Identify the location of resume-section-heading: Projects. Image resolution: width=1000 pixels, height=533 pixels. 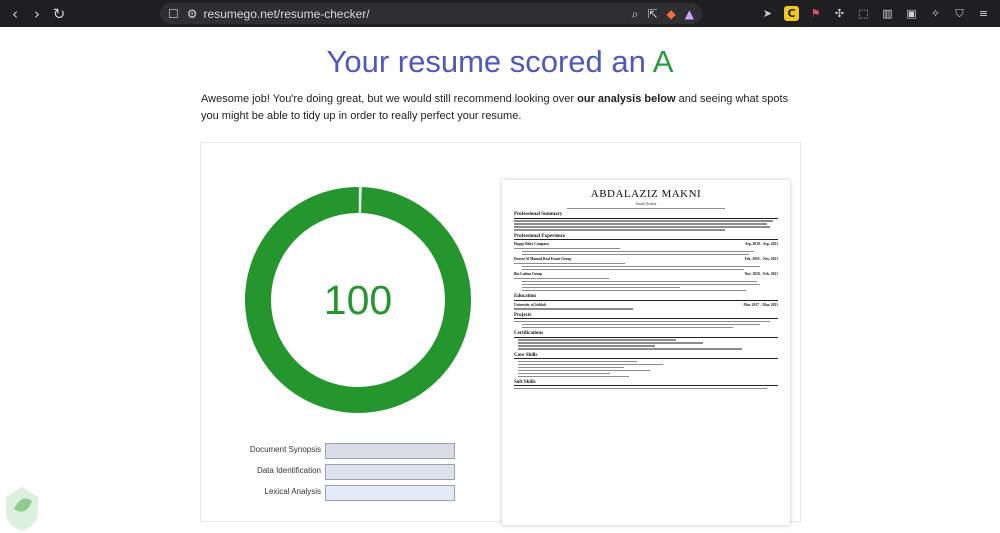
(646, 316).